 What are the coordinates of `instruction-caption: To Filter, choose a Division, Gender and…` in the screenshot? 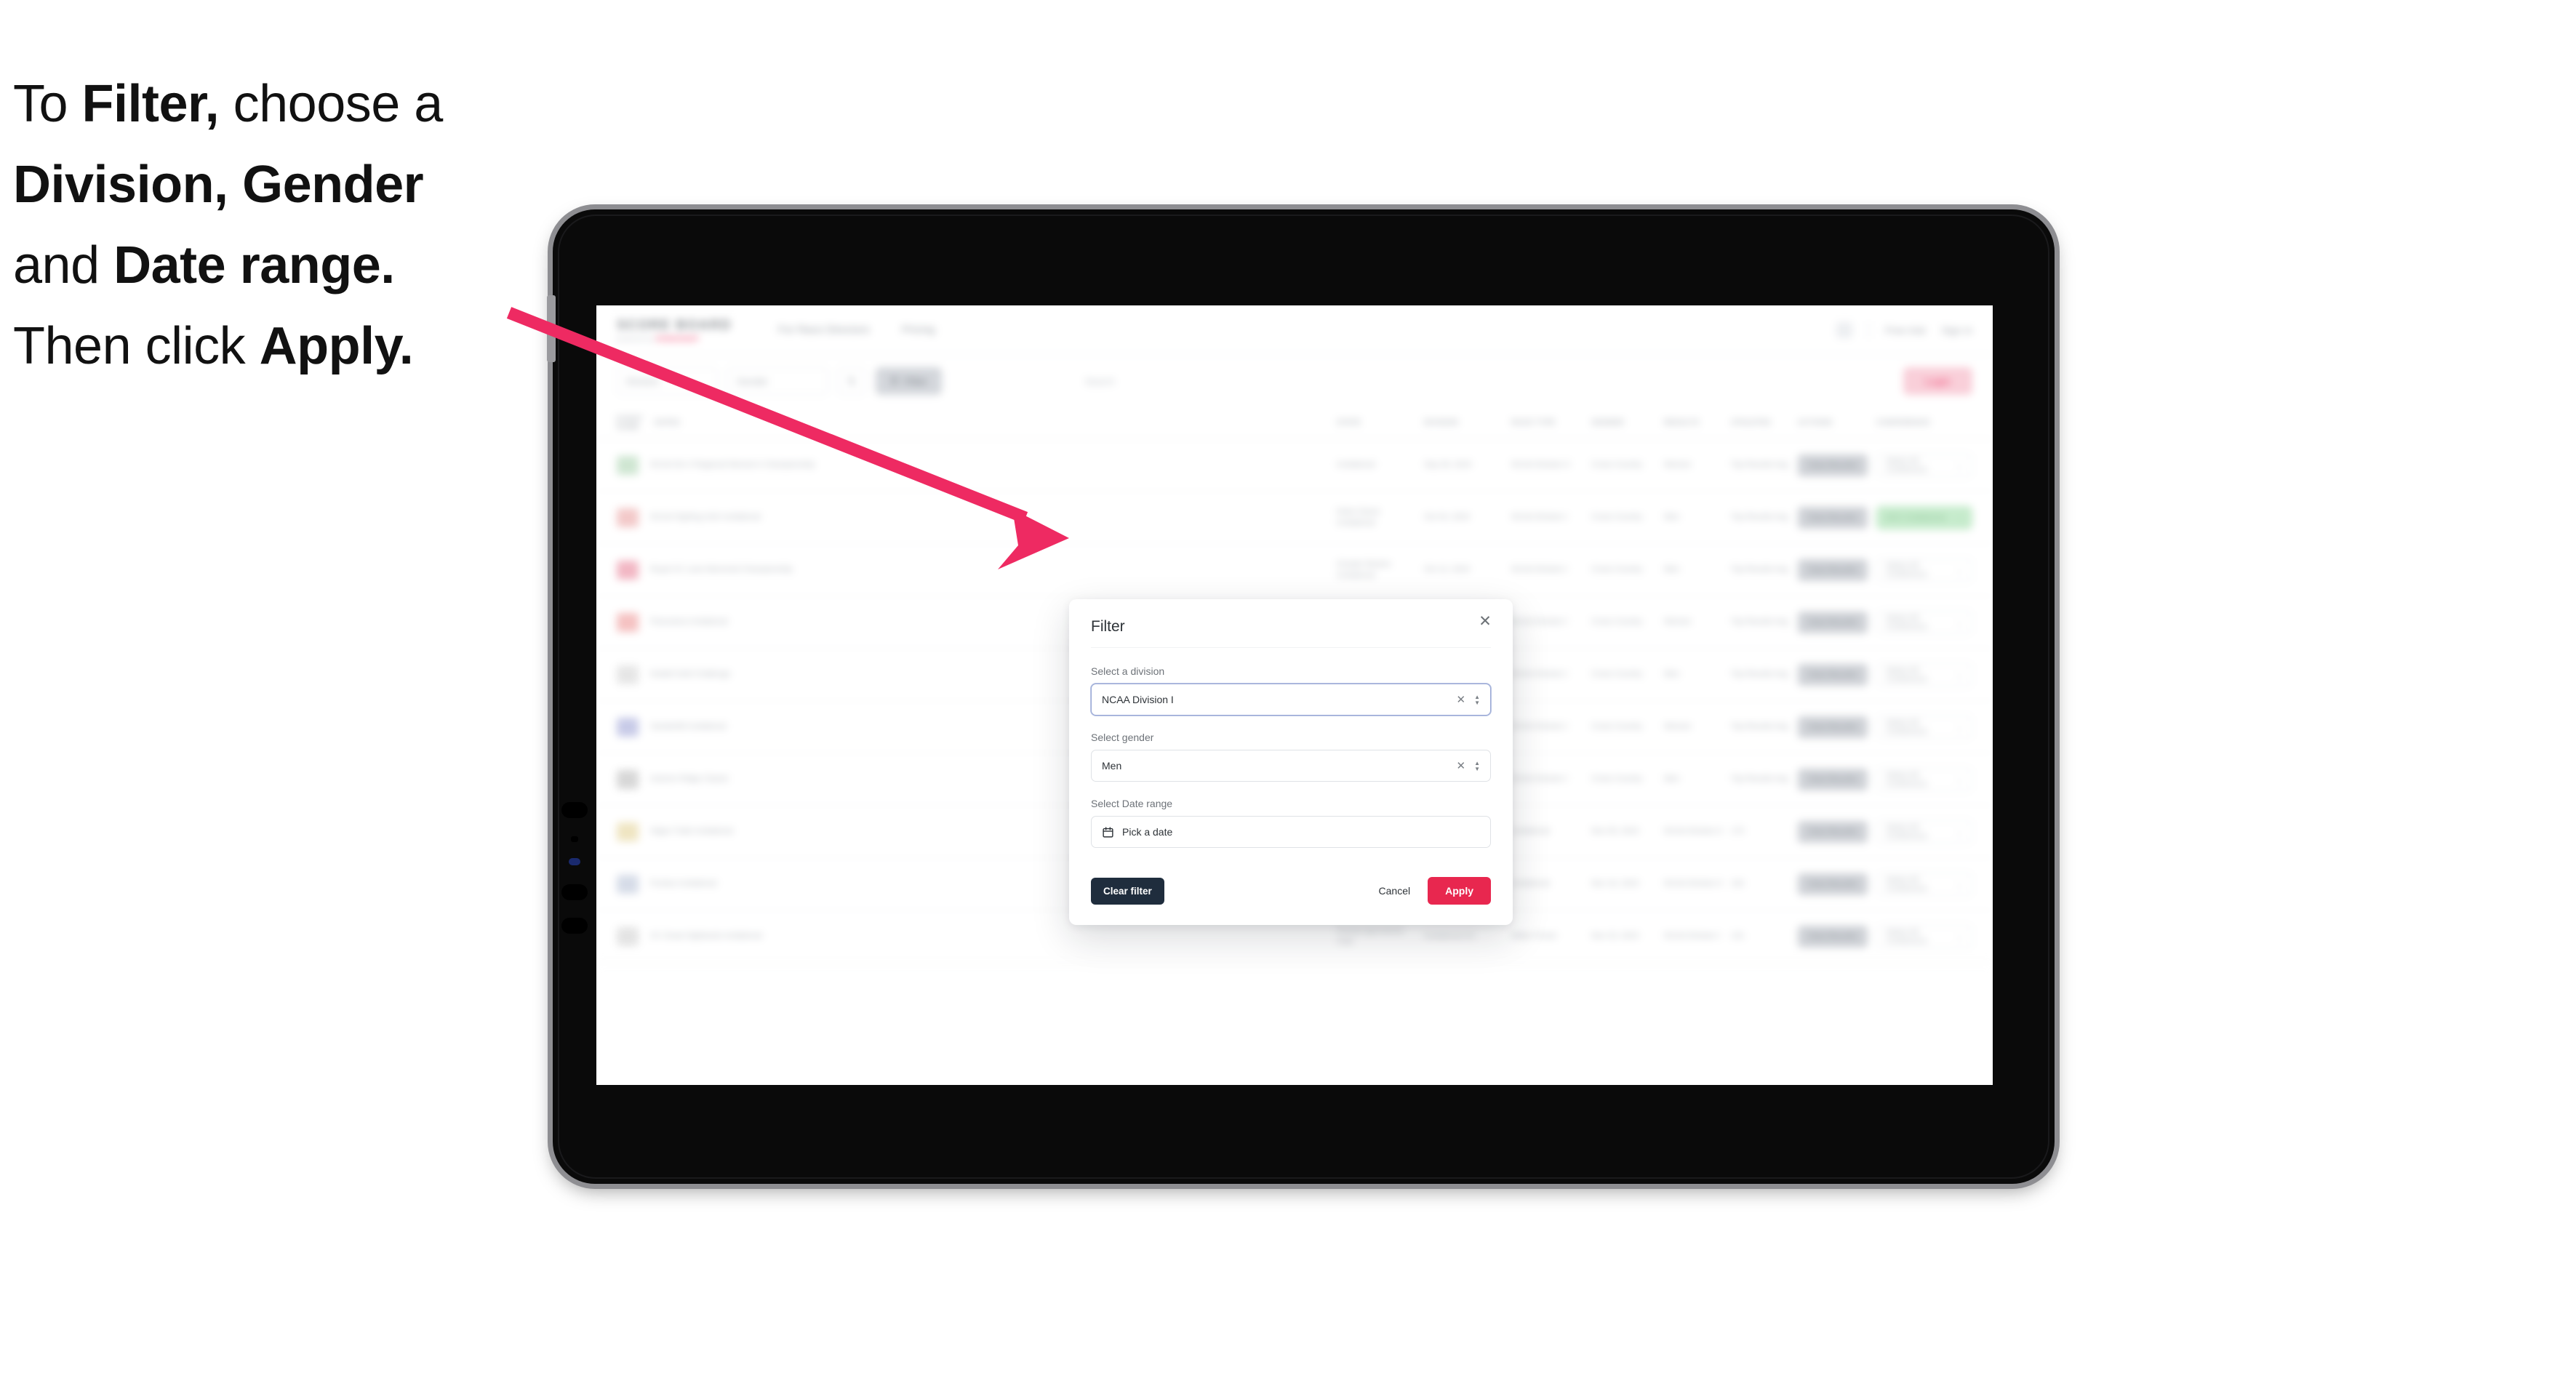 It's located at (282, 226).